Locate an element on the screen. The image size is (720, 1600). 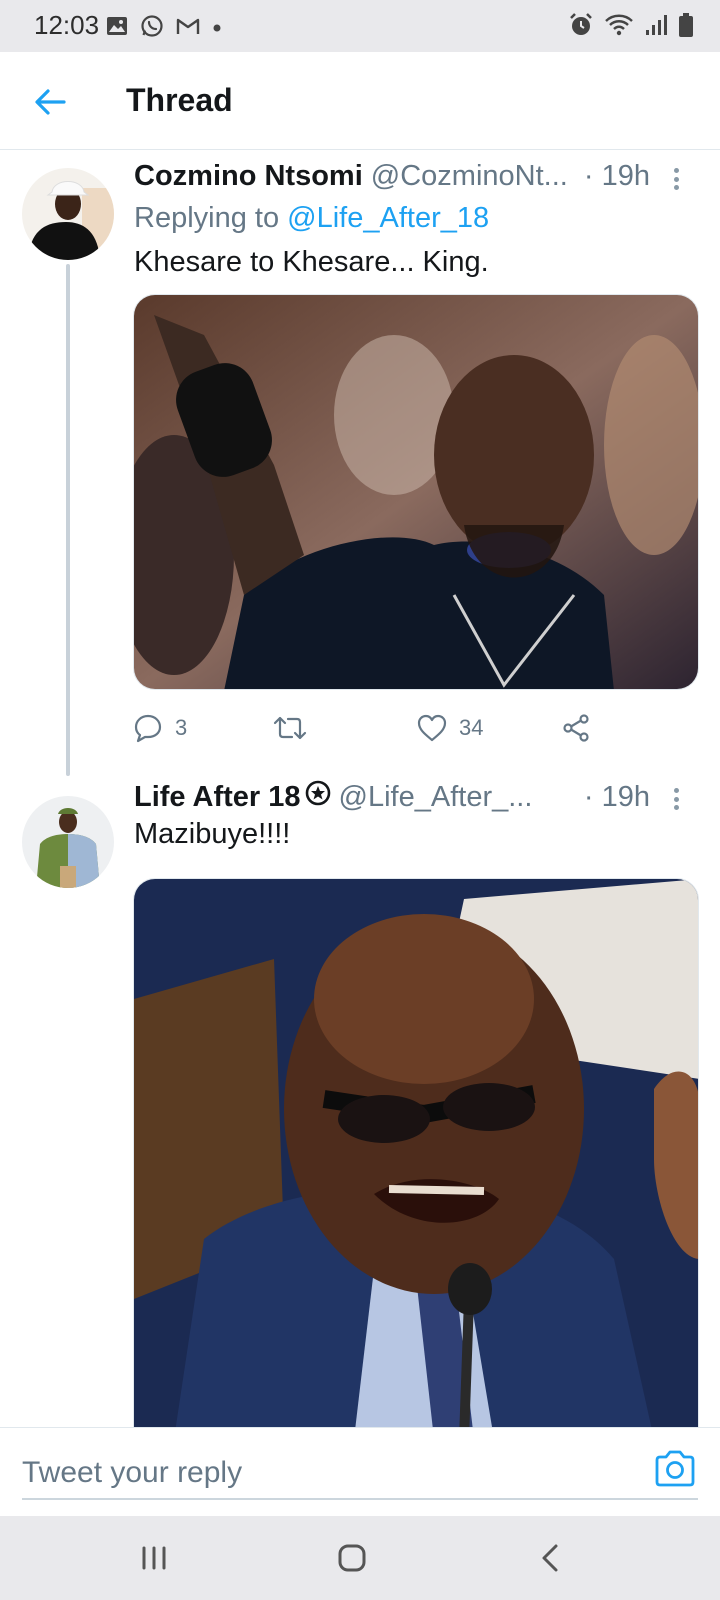
like-count: 34 is located at coordinates (471, 727).